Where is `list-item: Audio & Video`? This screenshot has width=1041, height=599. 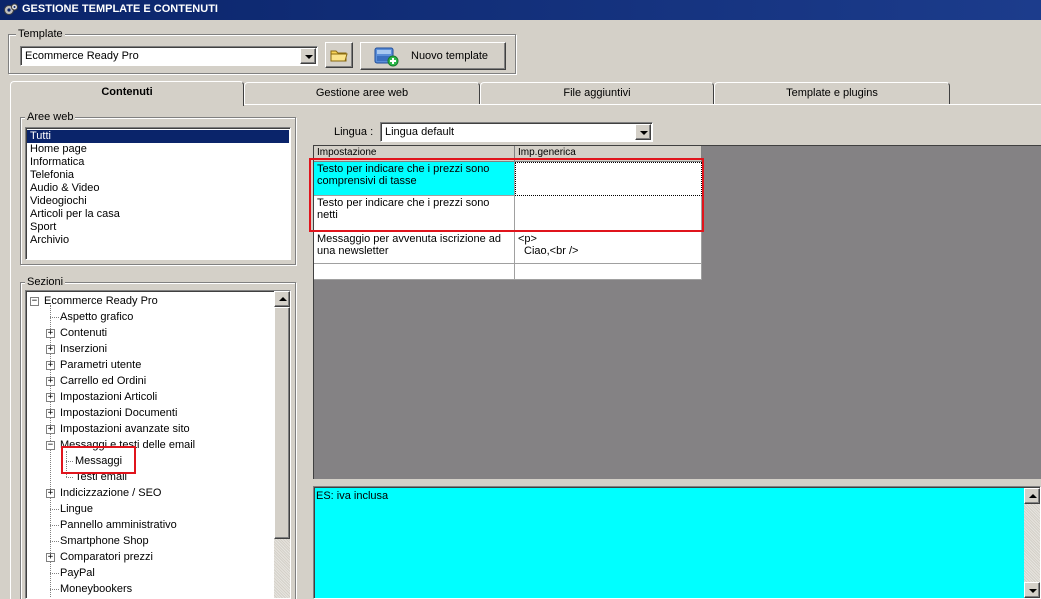 list-item: Audio & Video is located at coordinates (158, 188).